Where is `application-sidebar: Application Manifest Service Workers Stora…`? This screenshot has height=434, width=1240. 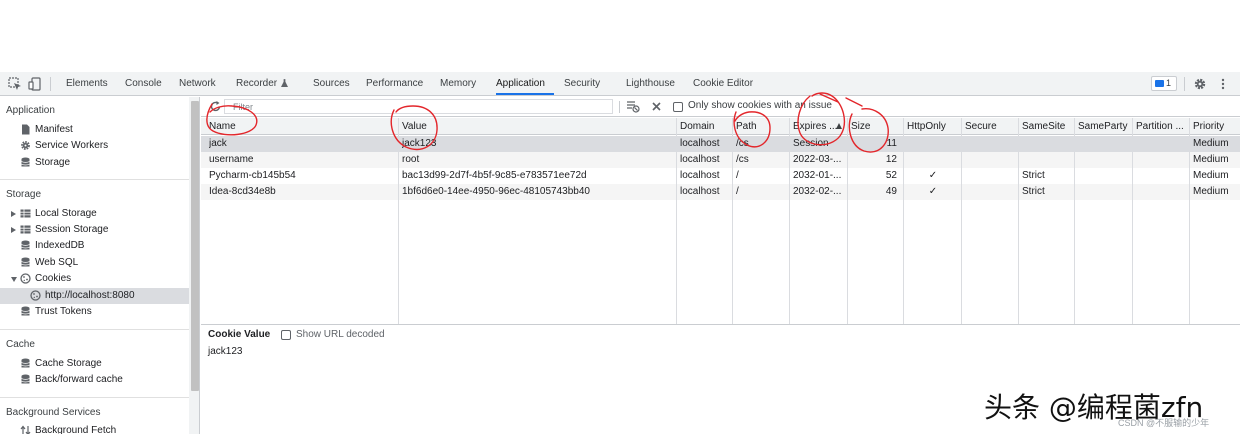
application-sidebar: Application Manifest Service Workers Stora… is located at coordinates (100, 265).